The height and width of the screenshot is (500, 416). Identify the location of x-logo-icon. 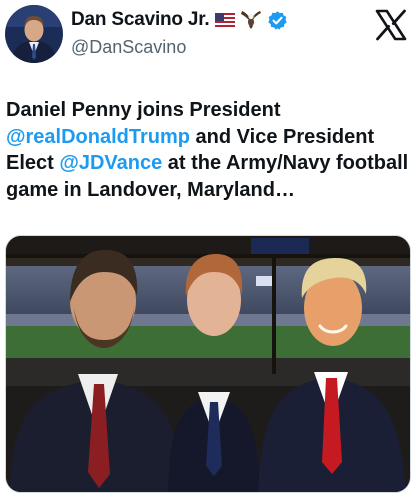
(391, 25).